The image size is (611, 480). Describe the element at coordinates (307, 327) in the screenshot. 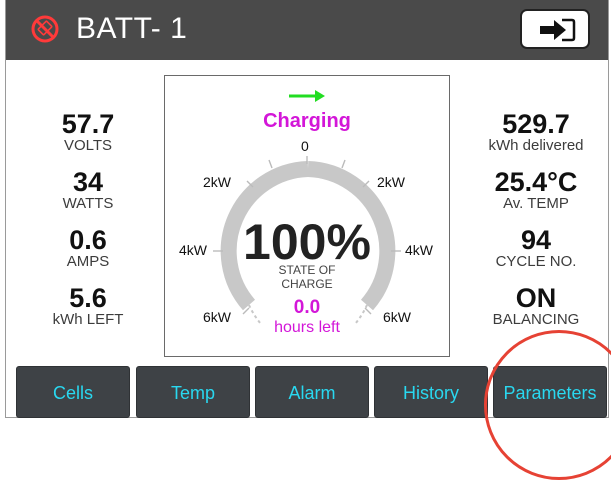

I see `hours-left-label: hours left` at that location.